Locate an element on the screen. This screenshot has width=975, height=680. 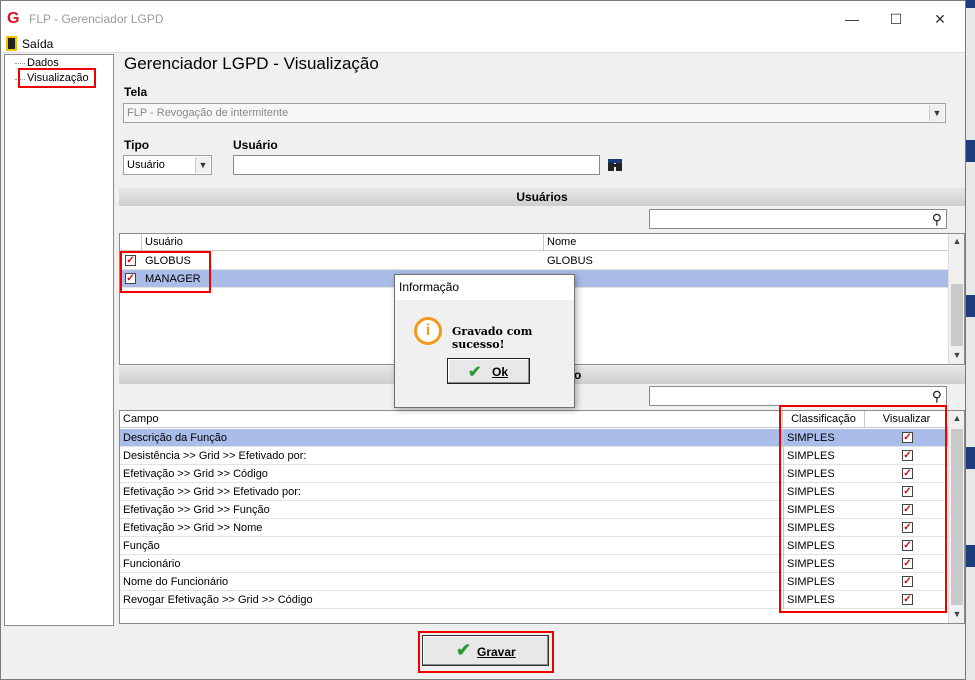
cell-campo: Efetivação >> Grid >> Efetivado por: is located at coordinates (212, 492).